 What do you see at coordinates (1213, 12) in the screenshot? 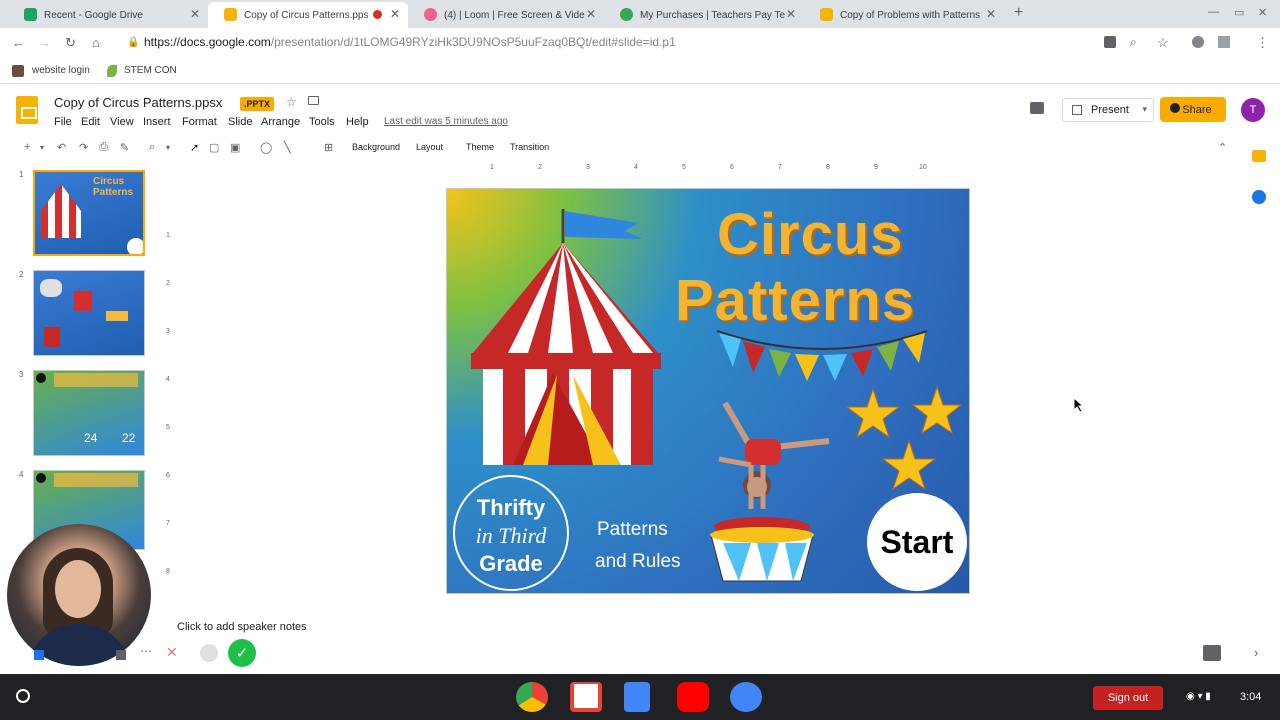
I see `minimize-icon: —` at bounding box center [1213, 12].